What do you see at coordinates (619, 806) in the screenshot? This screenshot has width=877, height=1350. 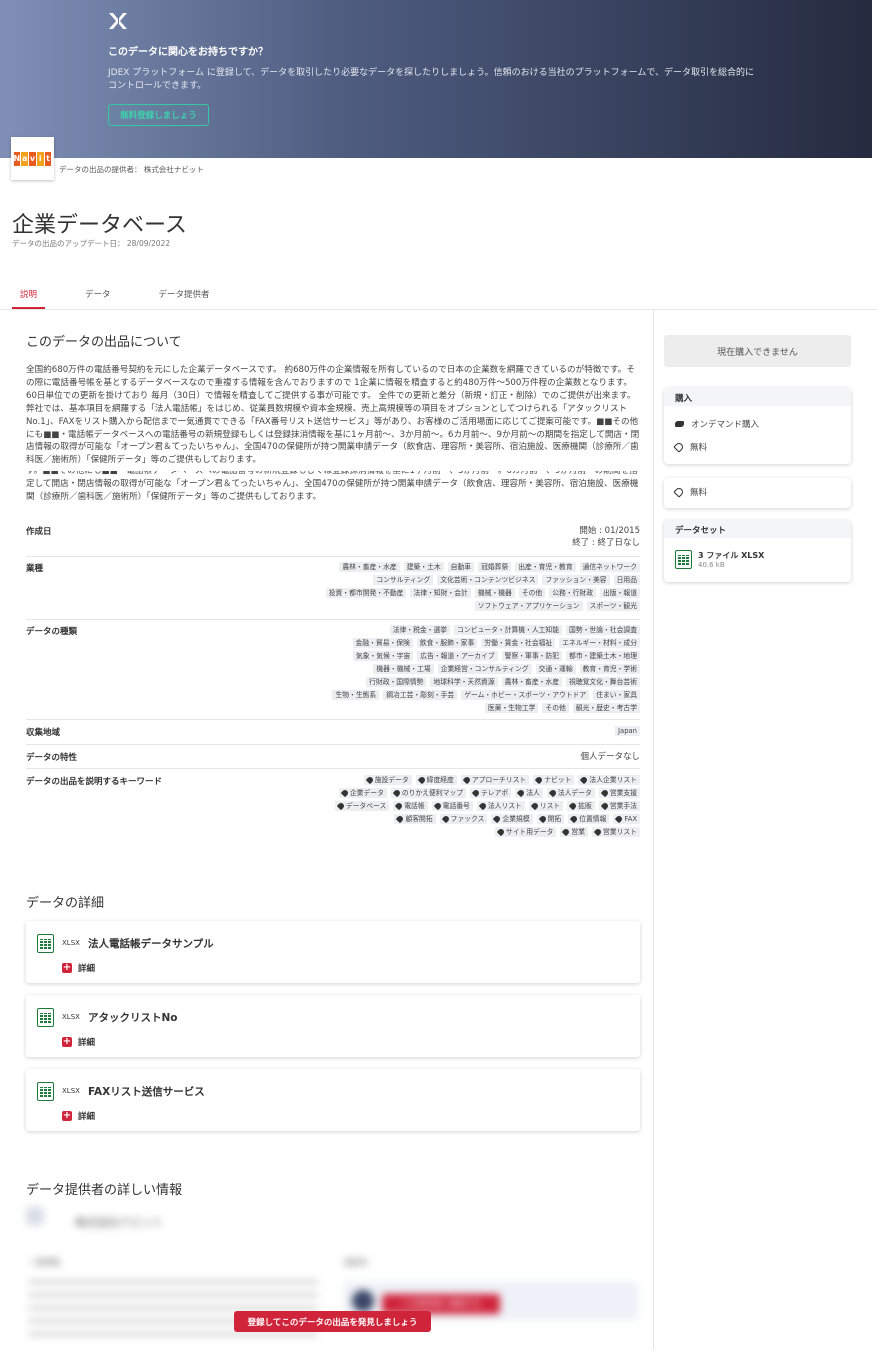 I see `tag: 営業手法` at bounding box center [619, 806].